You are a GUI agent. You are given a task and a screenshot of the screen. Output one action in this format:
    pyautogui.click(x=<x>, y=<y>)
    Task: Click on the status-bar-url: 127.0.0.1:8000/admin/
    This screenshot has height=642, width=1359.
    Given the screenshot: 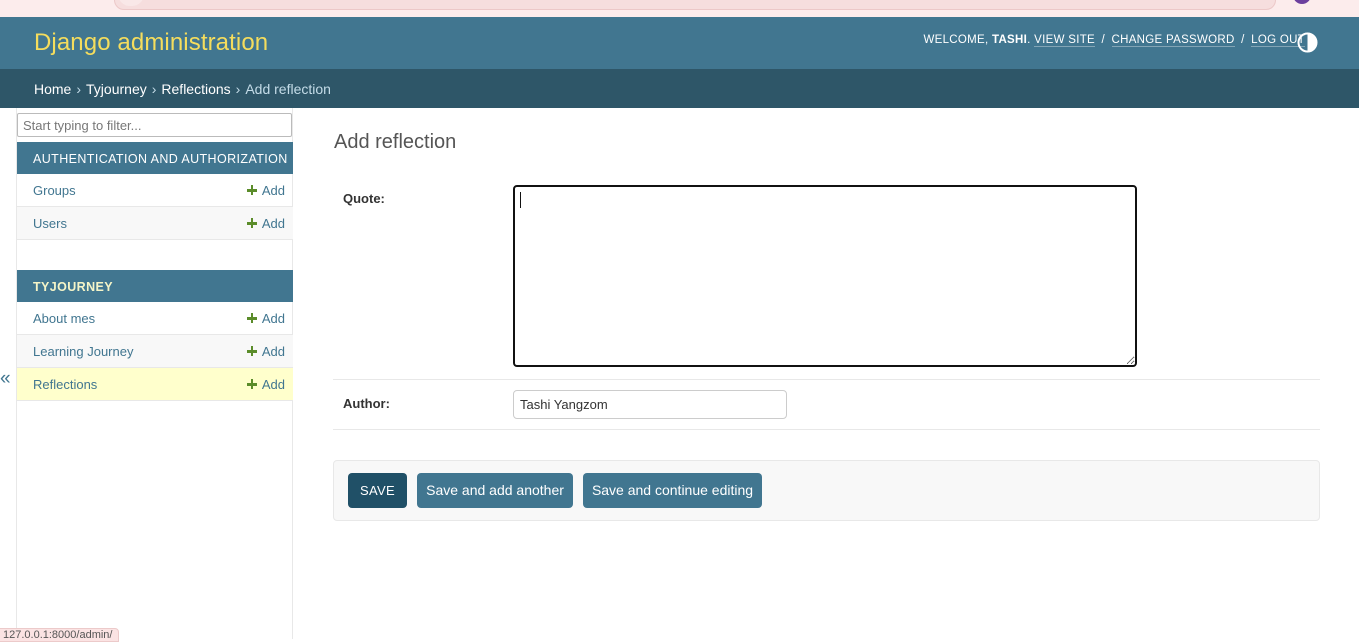 What is the action you would take?
    pyautogui.click(x=60, y=635)
    